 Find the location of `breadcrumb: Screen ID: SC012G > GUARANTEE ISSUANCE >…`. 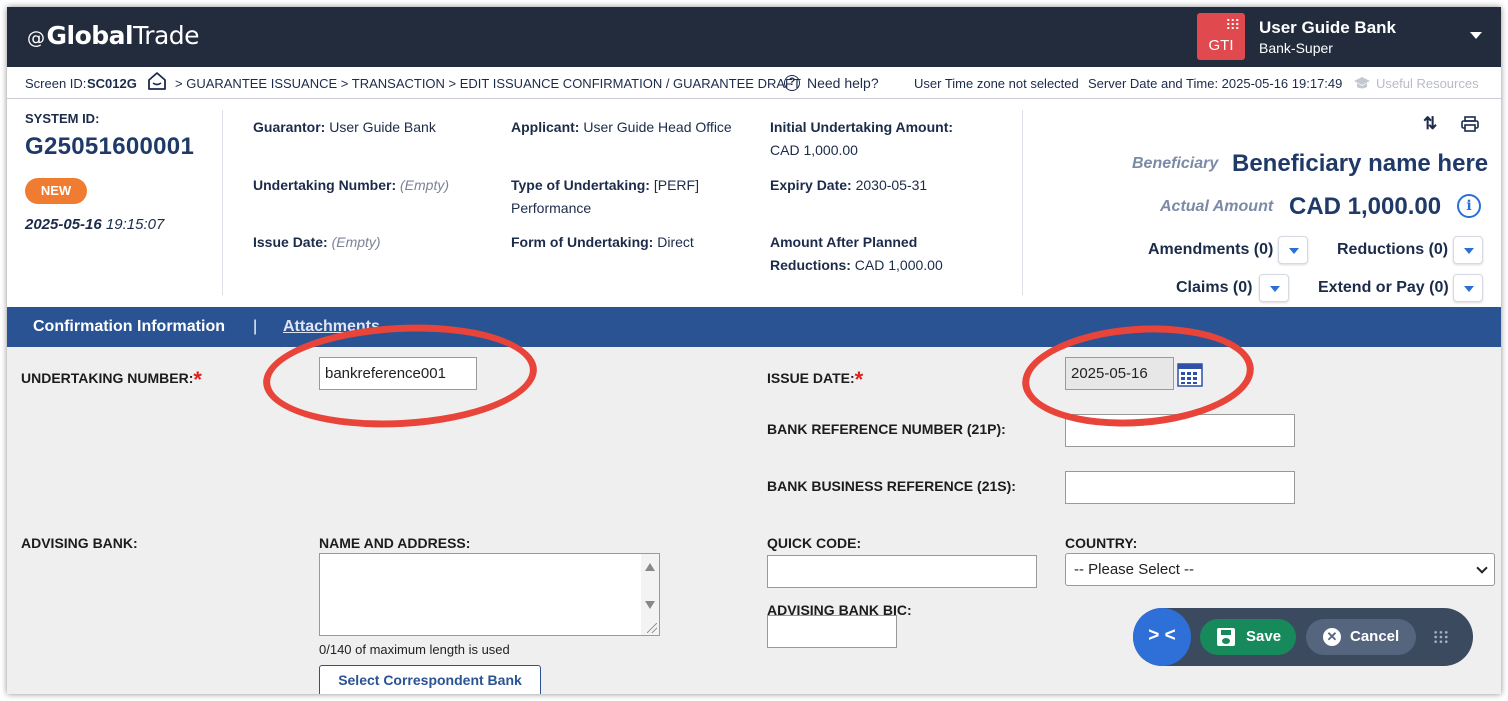

breadcrumb: Screen ID: SC012G > GUARANTEE ISSUANCE >… is located at coordinates (754, 83).